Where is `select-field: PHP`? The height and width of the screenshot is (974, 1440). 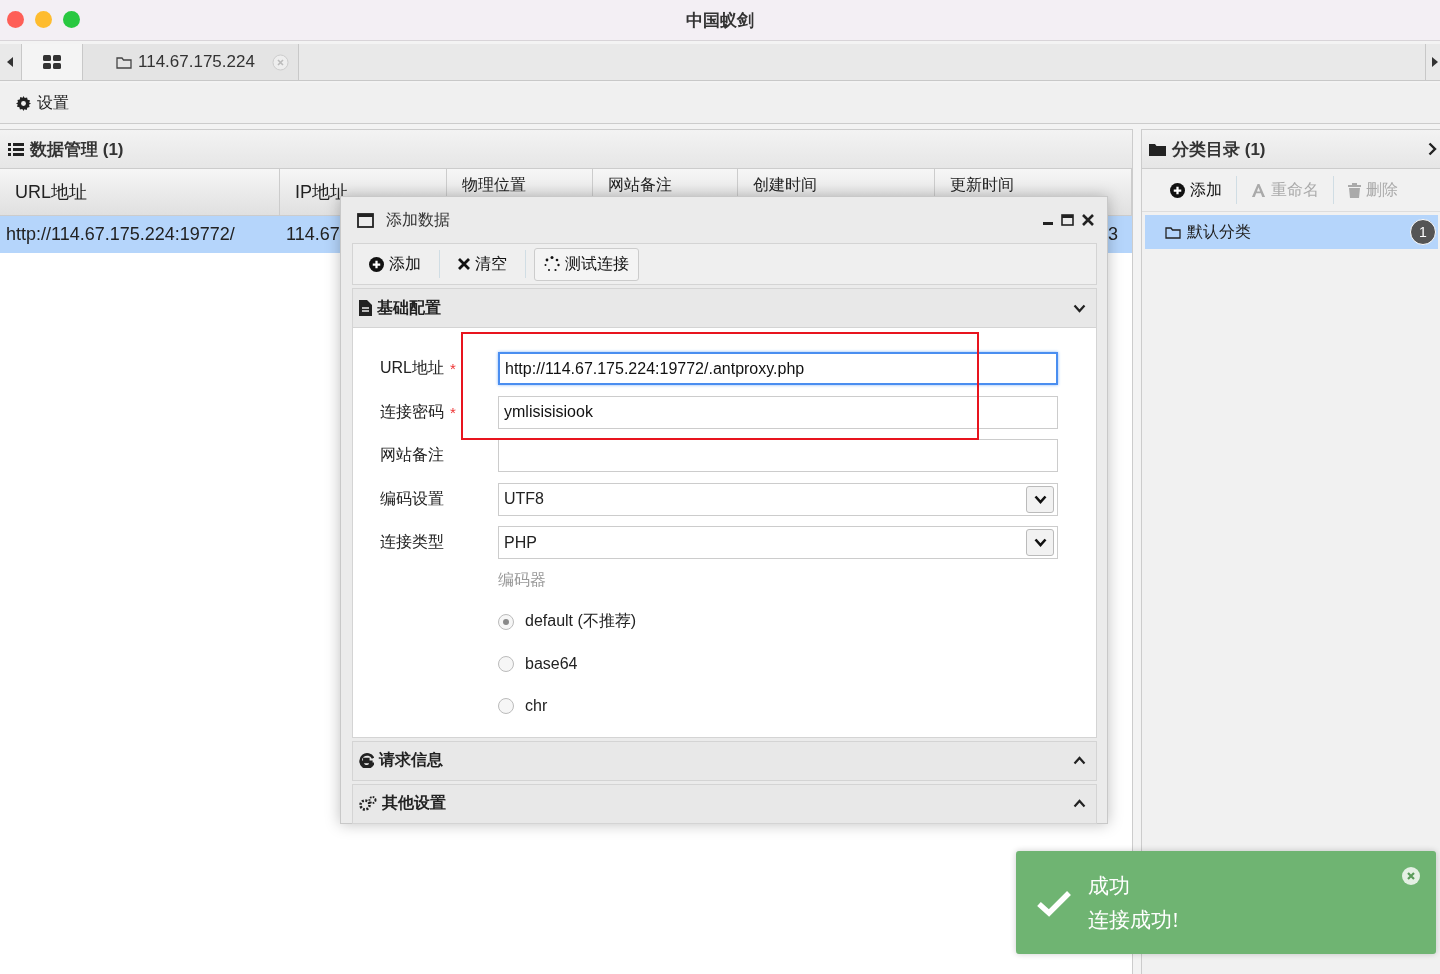 select-field: PHP is located at coordinates (778, 542).